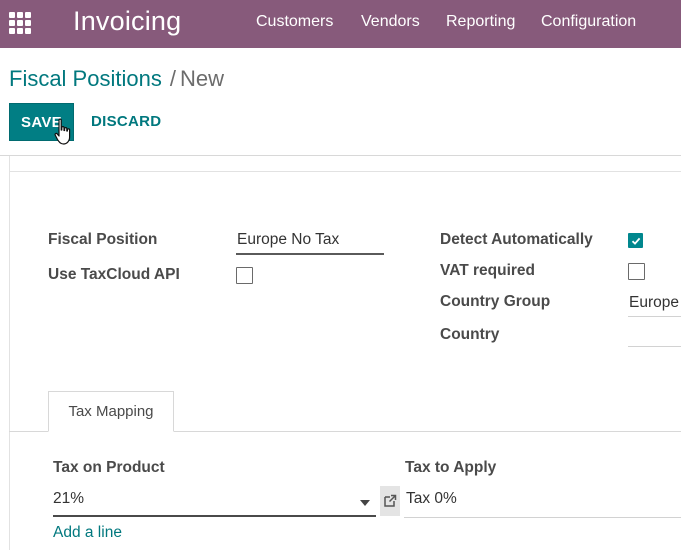 This screenshot has height=550, width=681. Describe the element at coordinates (111, 411) in the screenshot. I see `tab-tax-mapping: Tax Mapping` at that location.